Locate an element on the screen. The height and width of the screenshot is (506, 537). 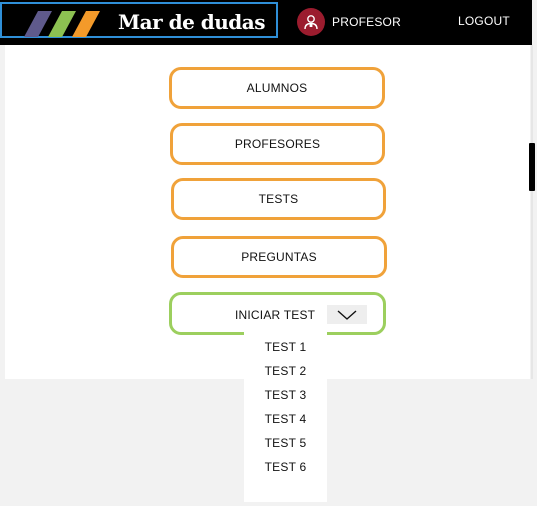
tests-button-label: TESTS is located at coordinates (278, 199).